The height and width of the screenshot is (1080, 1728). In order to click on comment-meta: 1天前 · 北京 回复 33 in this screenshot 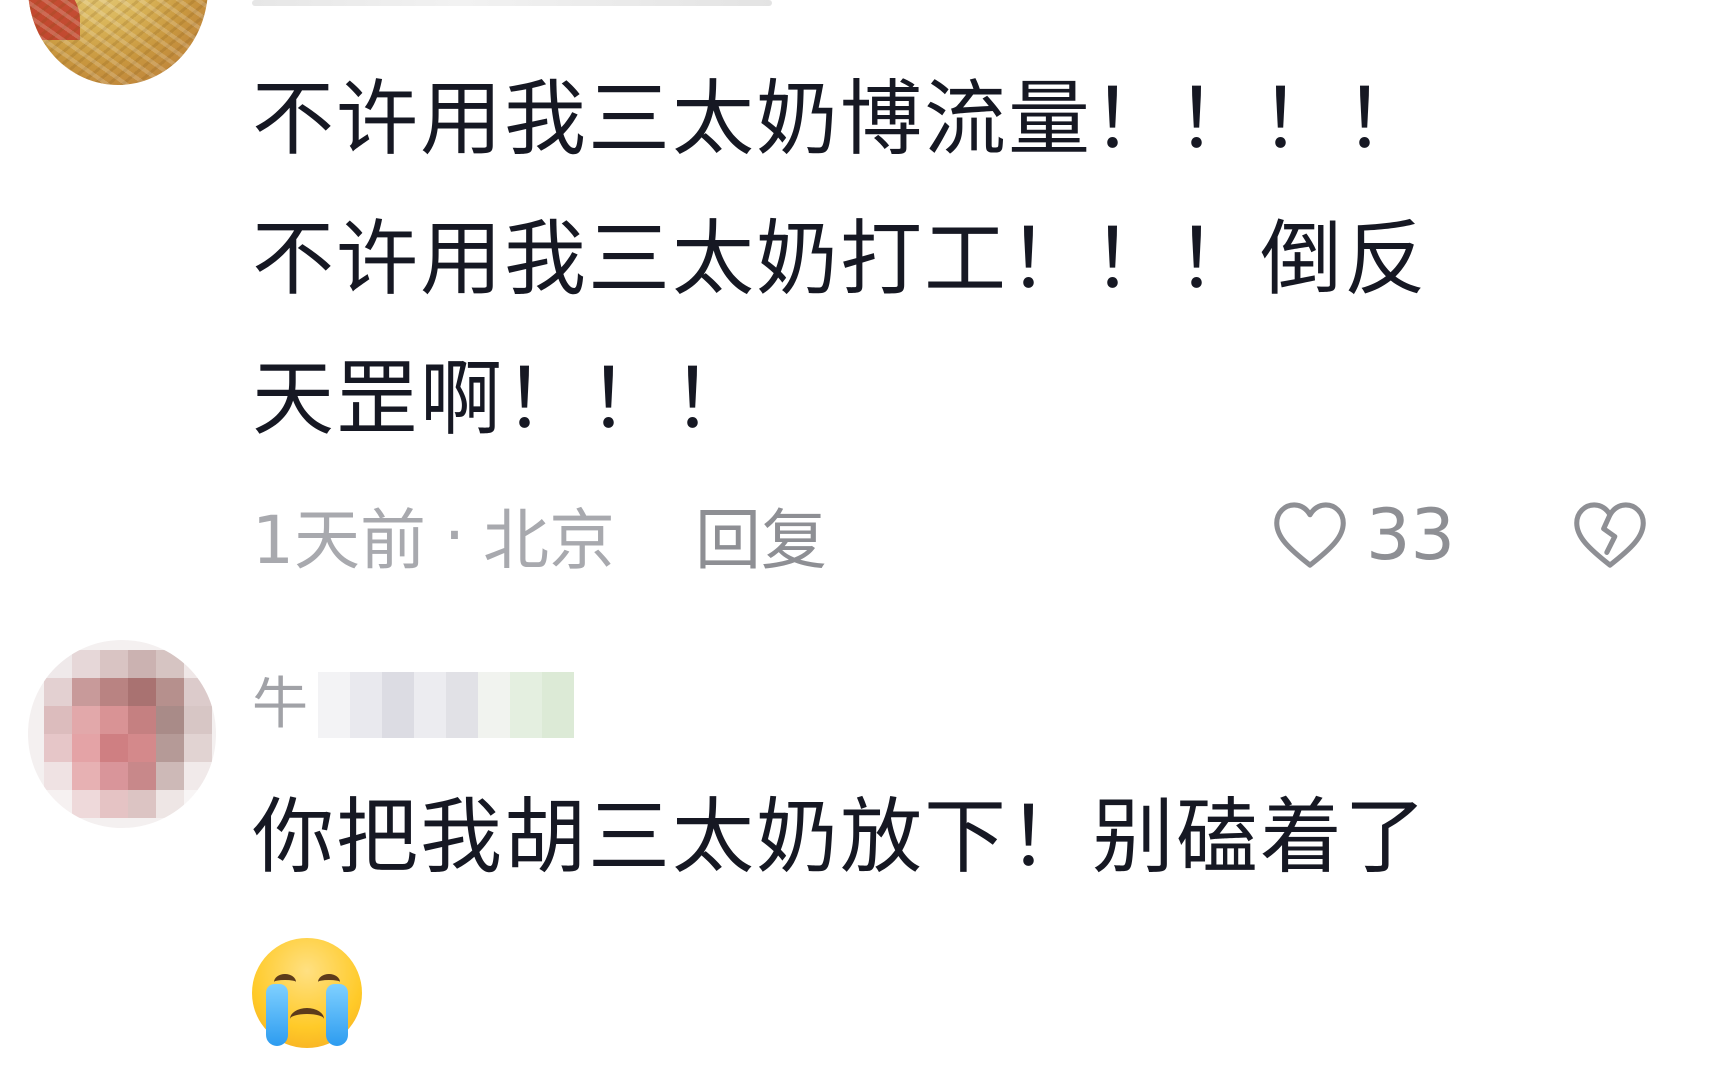, I will do `click(967, 535)`.